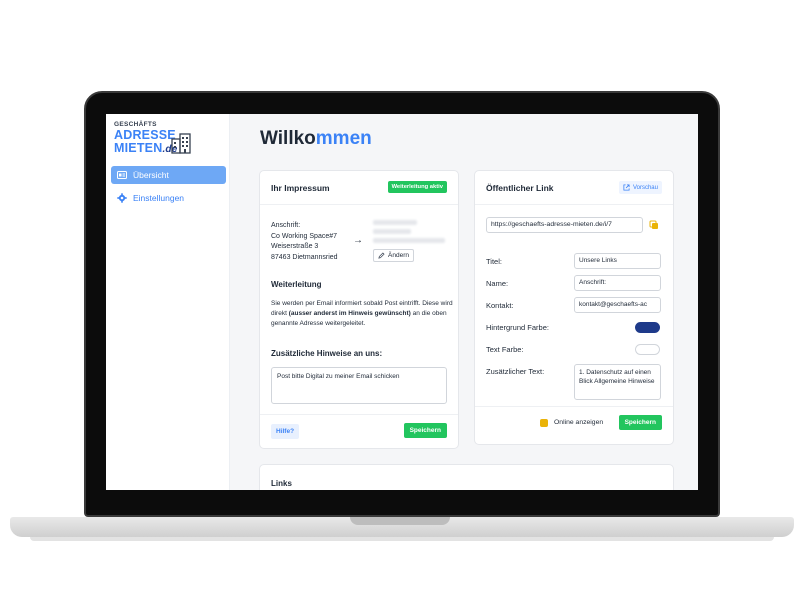 This screenshot has height=600, width=800. I want to click on text-color-label: Text Farbe:, so click(505, 349).